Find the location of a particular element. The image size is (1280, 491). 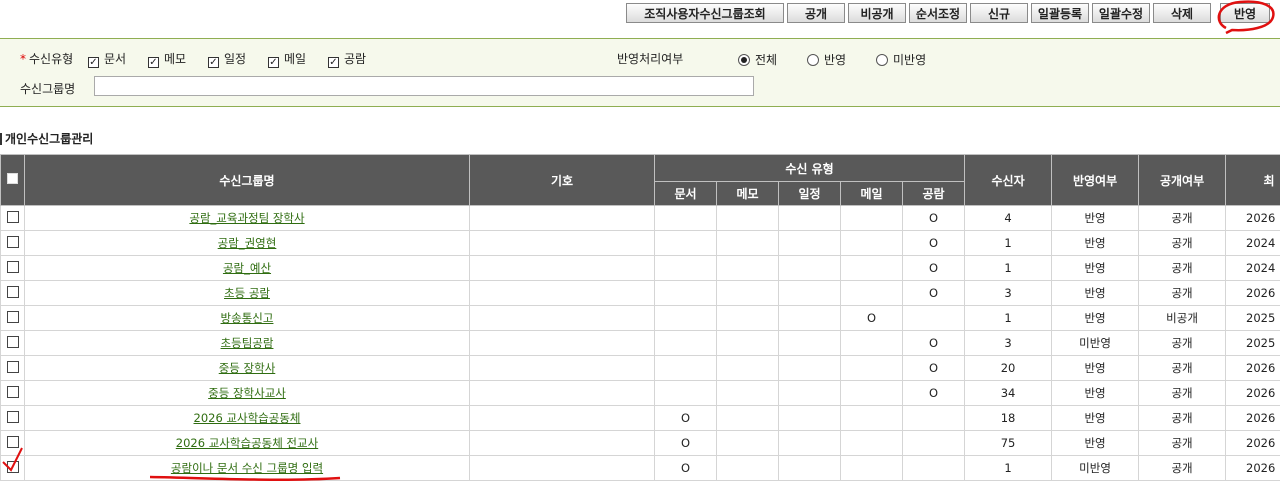

group-name-link: 중등 장학사 is located at coordinates (247, 368).